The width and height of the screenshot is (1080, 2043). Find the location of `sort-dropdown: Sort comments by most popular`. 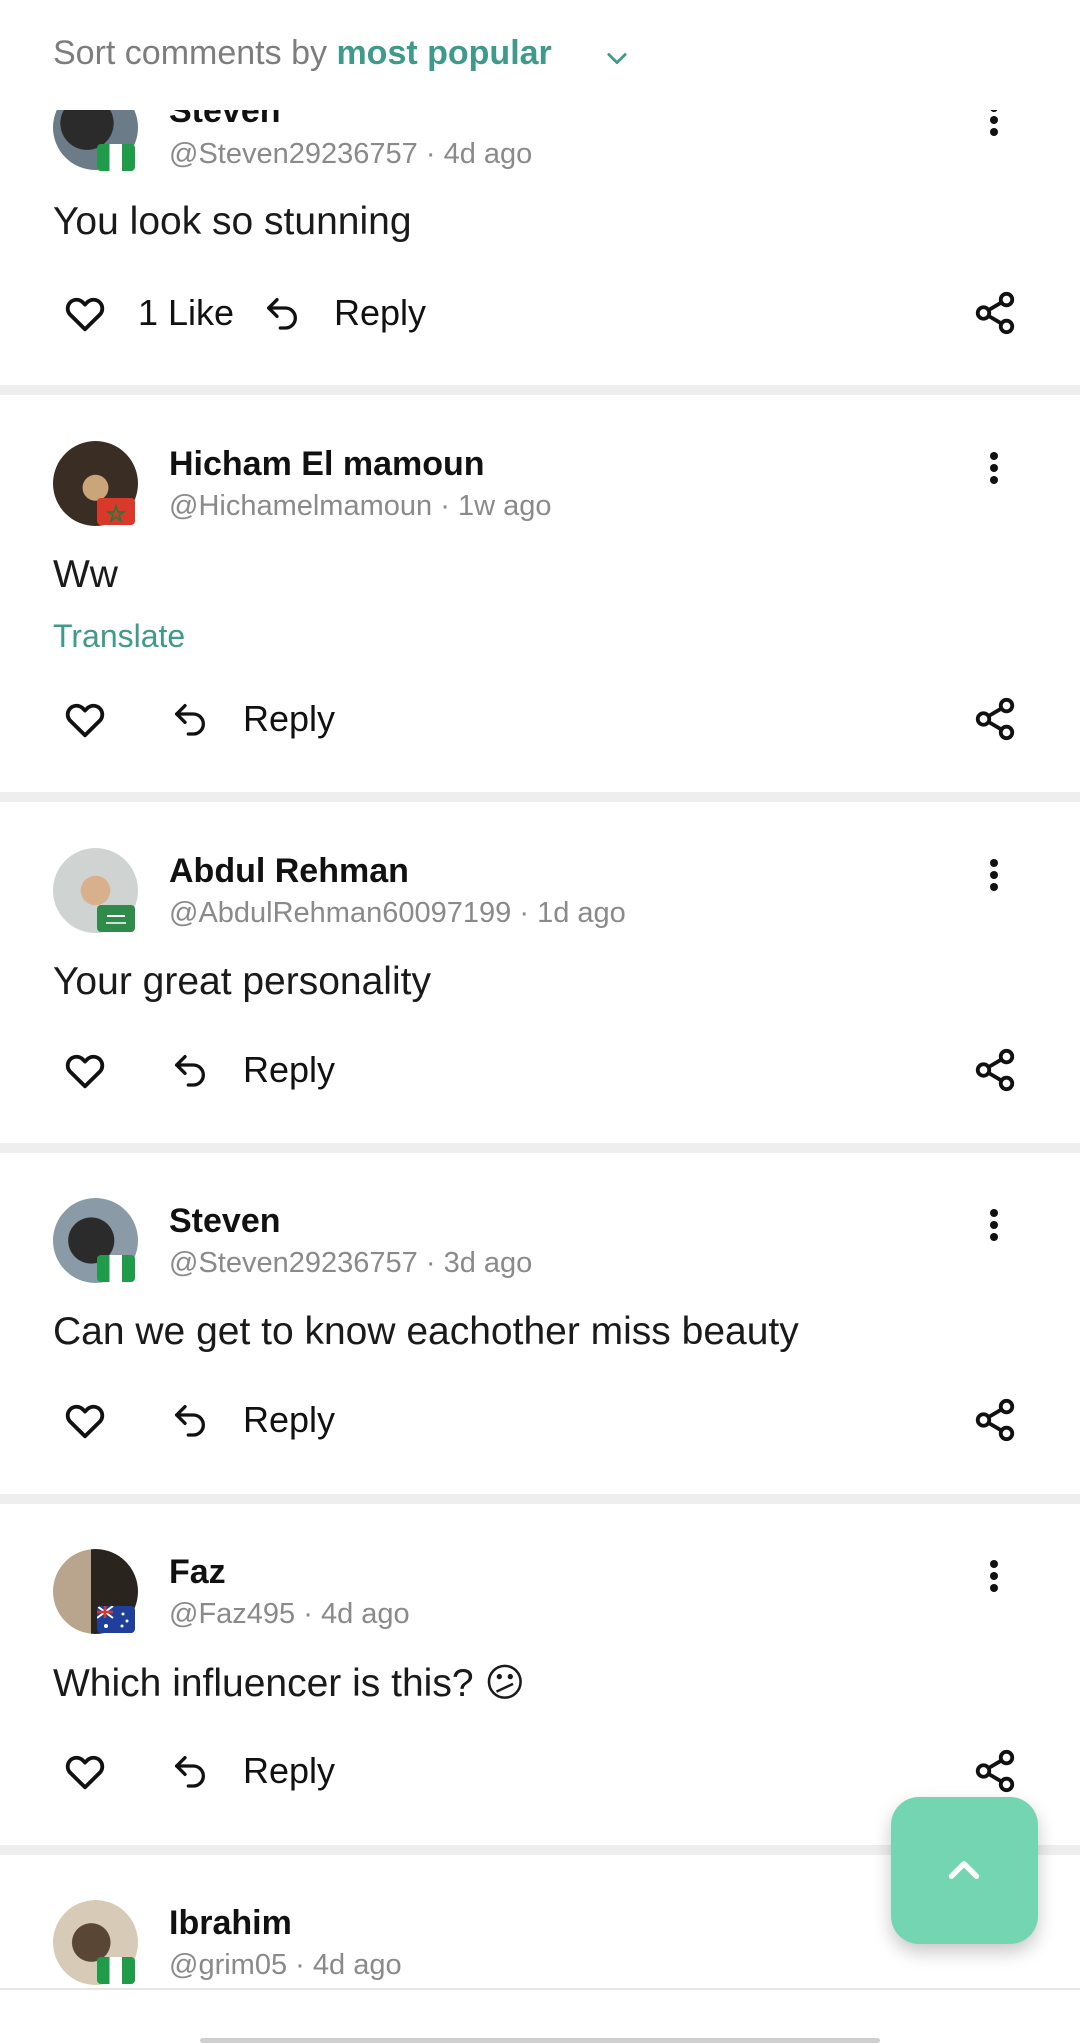

sort-dropdown: Sort comments by most popular is located at coordinates (302, 53).